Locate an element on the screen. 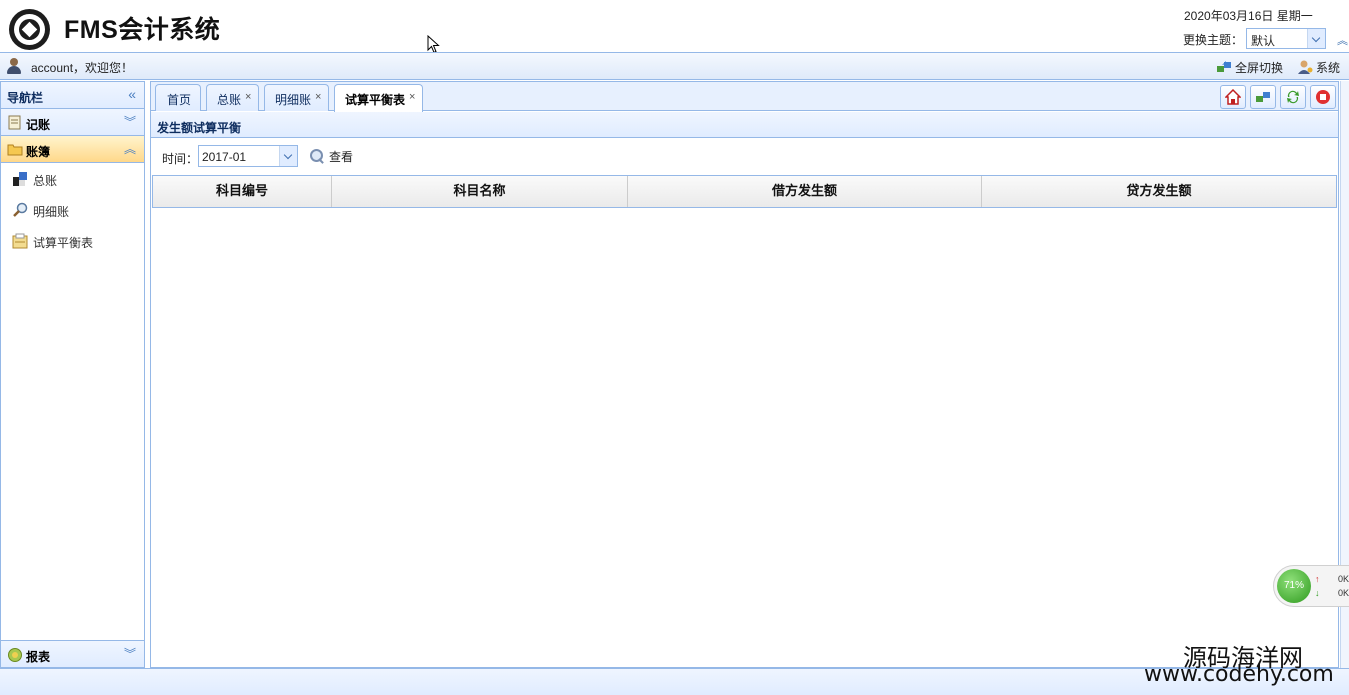 This screenshot has width=1349, height=695. user-bar: account，欢迎您！ 全屏切换 系统 is located at coordinates (674, 66).